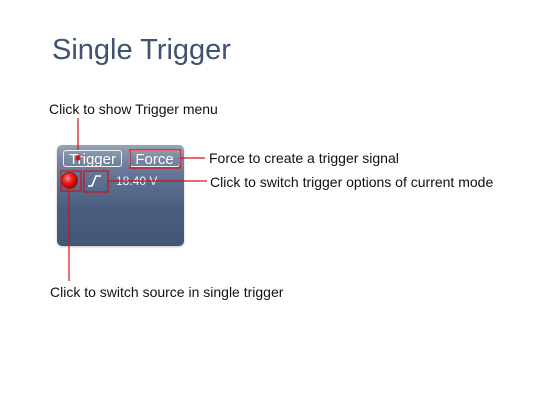 Image resolution: width=539 pixels, height=400 pixels. I want to click on switch-source-annotation: Click to switch source in single trigger, so click(167, 292).